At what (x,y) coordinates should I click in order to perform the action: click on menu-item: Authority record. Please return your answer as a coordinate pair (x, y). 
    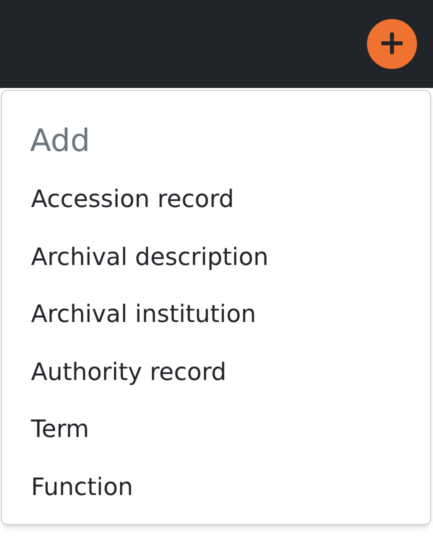
    Looking at the image, I should click on (216, 372).